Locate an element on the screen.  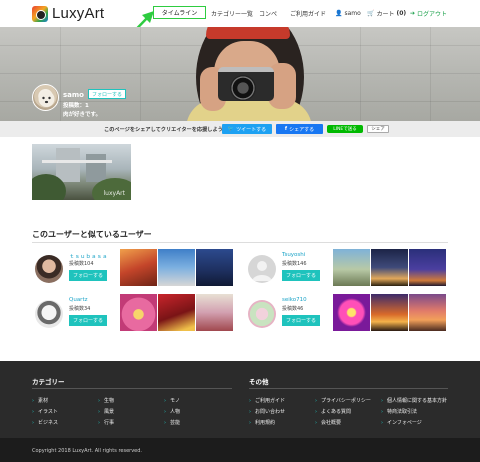
user-name: Tsuyoshi is located at coordinates (293, 255).